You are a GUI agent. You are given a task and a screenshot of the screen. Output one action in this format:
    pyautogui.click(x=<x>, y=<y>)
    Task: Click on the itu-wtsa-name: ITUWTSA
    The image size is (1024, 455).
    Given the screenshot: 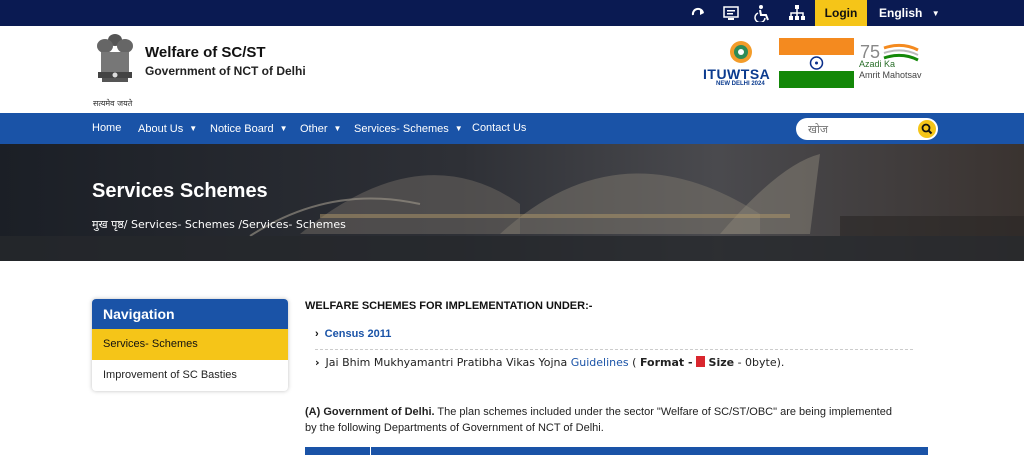 What is the action you would take?
    pyautogui.click(x=737, y=74)
    